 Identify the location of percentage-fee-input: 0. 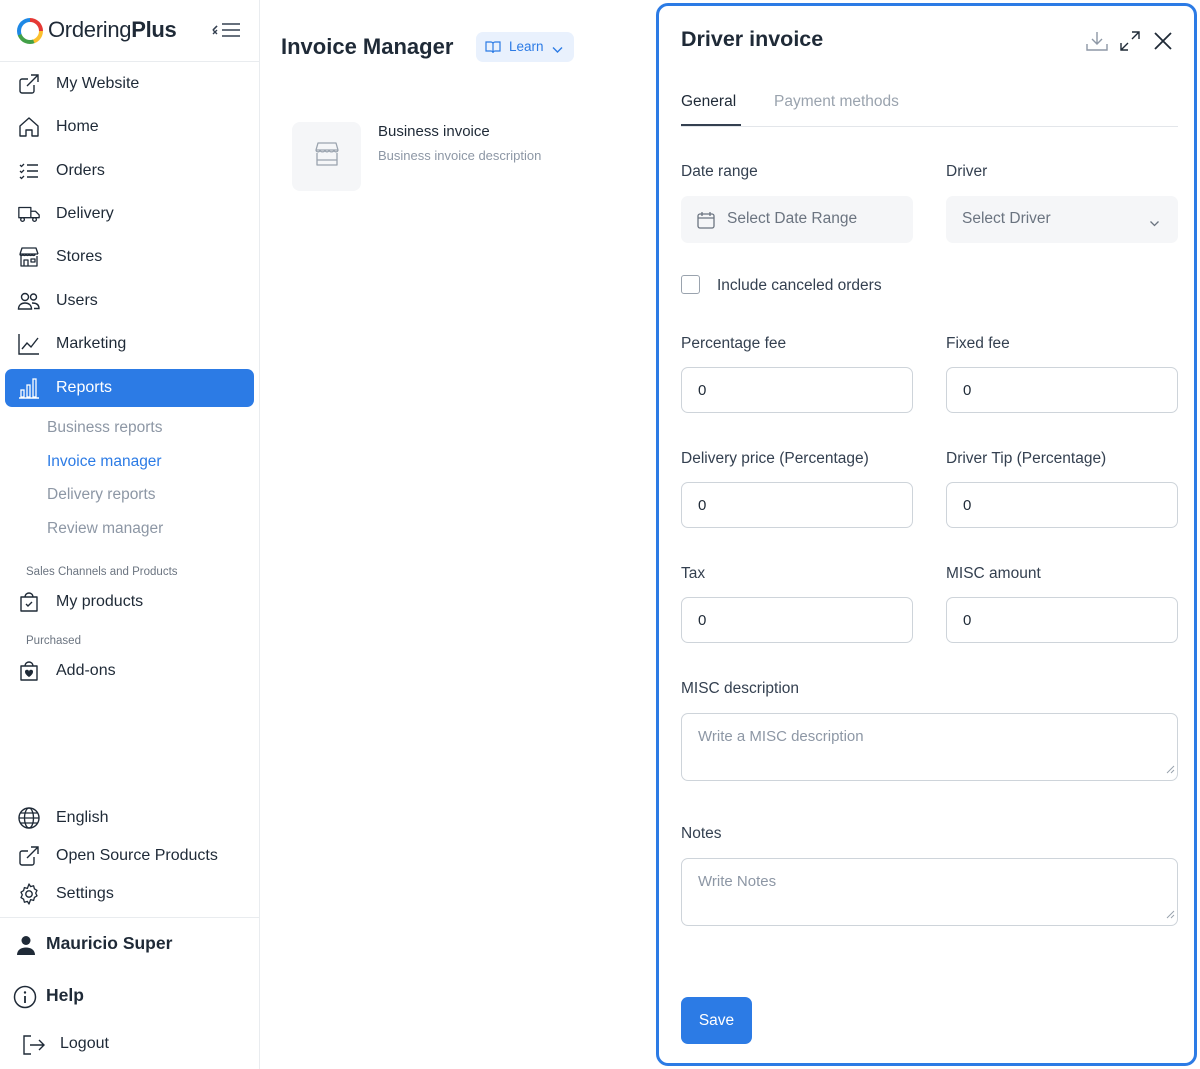
(797, 390).